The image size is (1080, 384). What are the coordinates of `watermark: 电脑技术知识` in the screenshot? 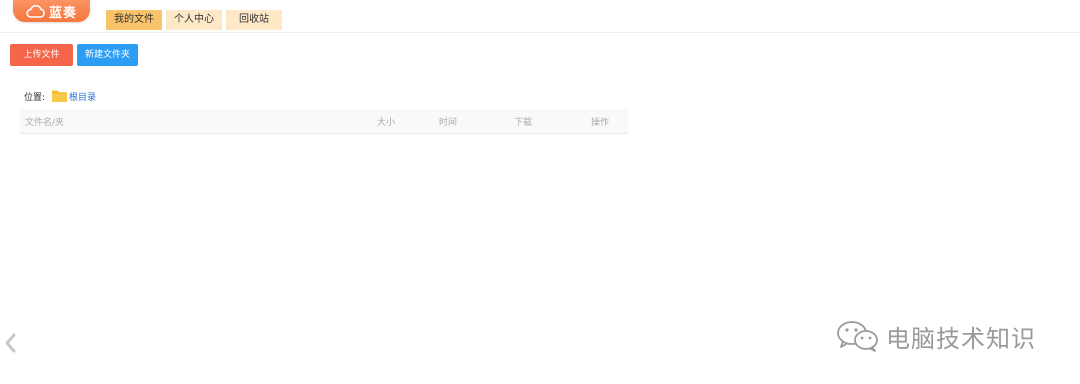 It's located at (936, 336).